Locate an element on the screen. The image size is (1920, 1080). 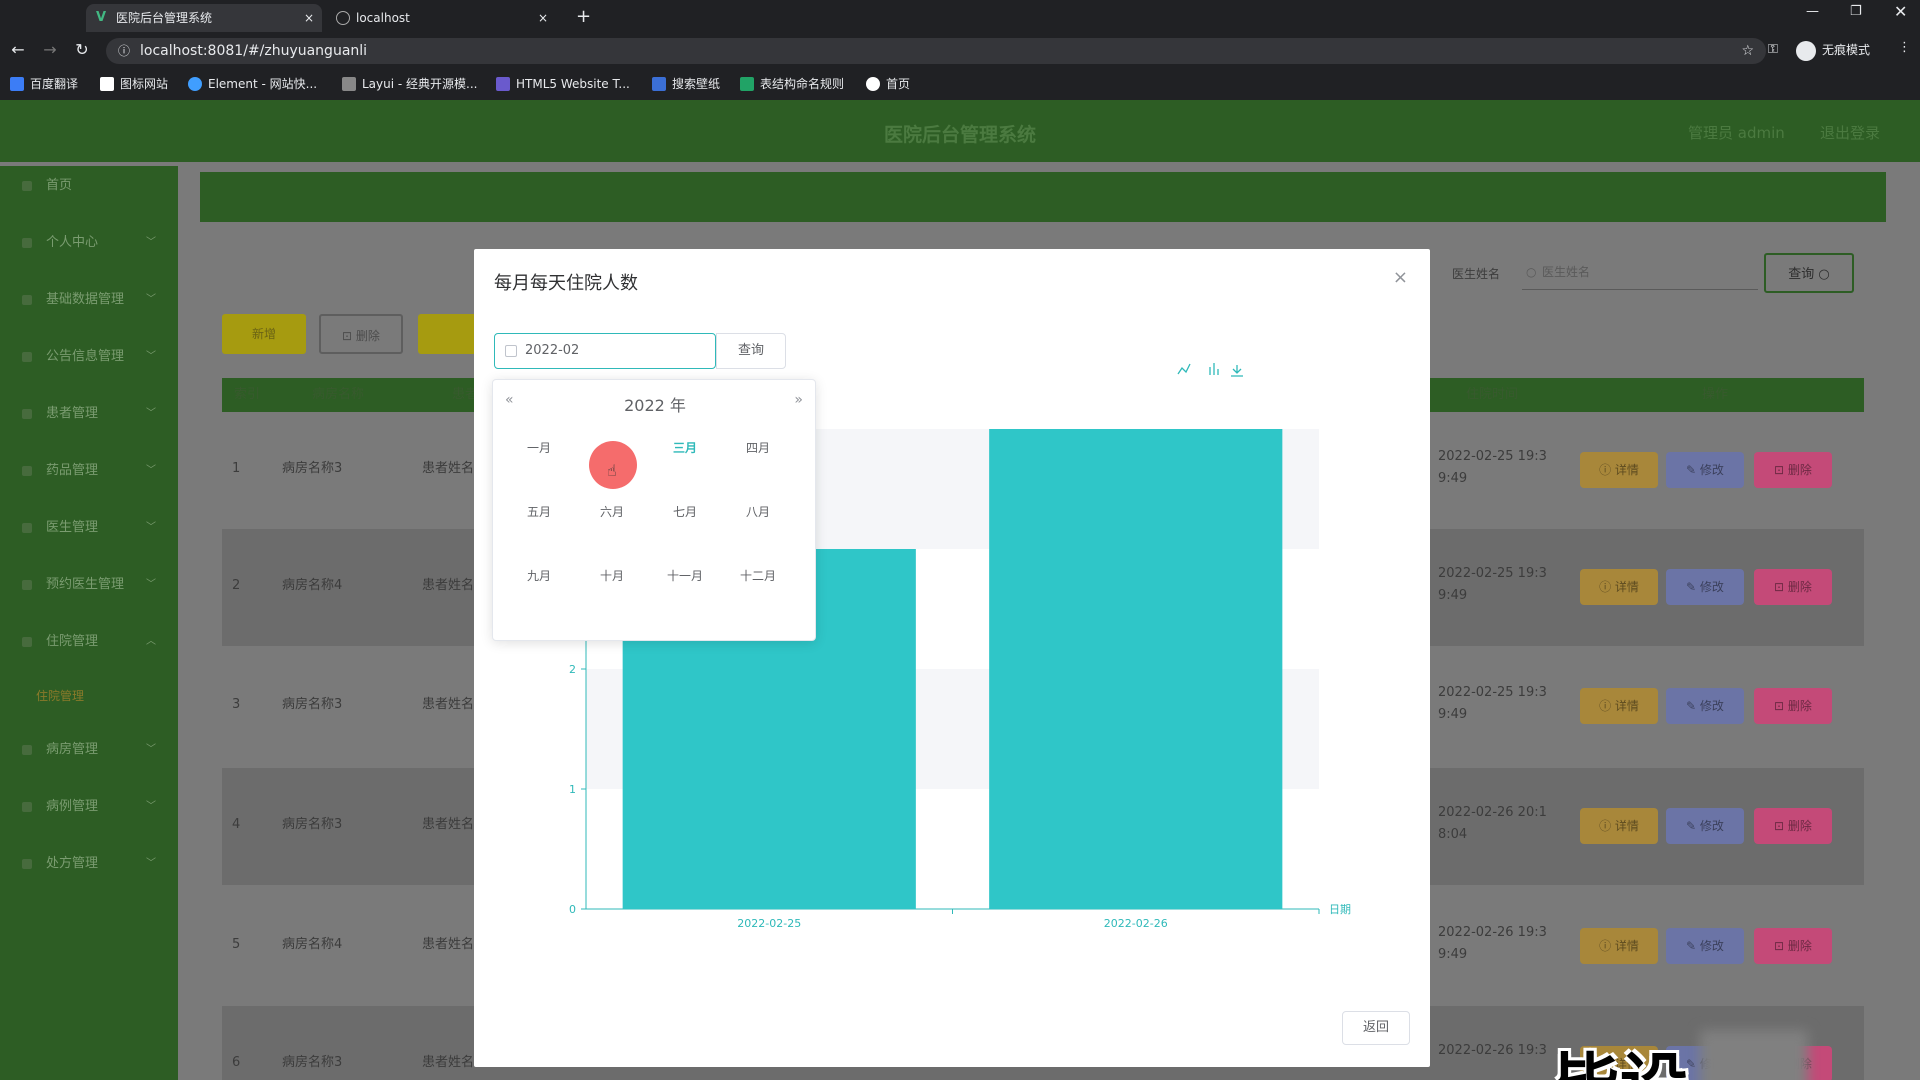
sidebar-item: 个人中心 ﹀ is located at coordinates (89, 243).